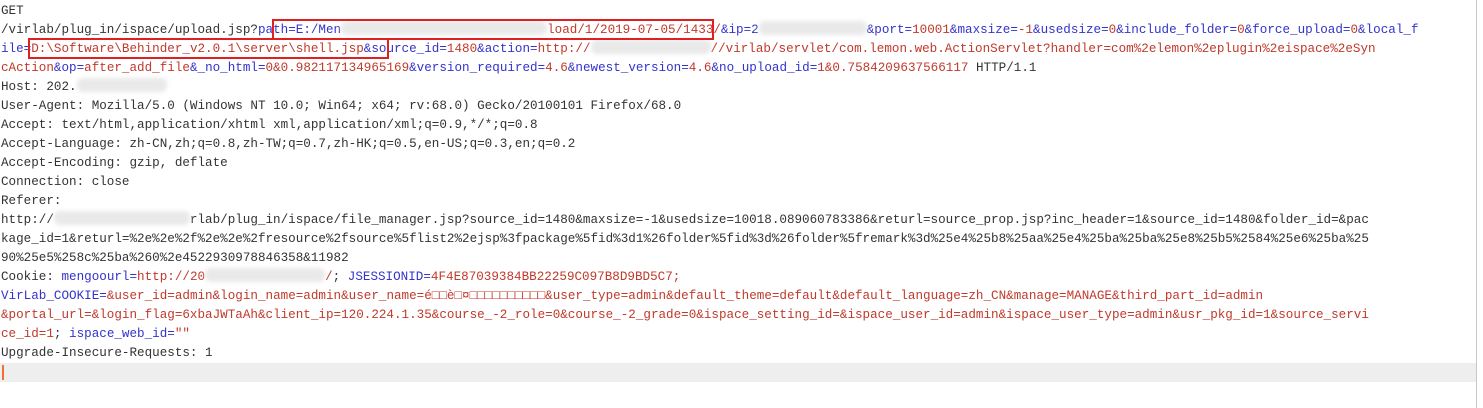  Describe the element at coordinates (107, 353) in the screenshot. I see `upgrade-insecure-header: Upgrade-Insecure-Requests: 1` at that location.